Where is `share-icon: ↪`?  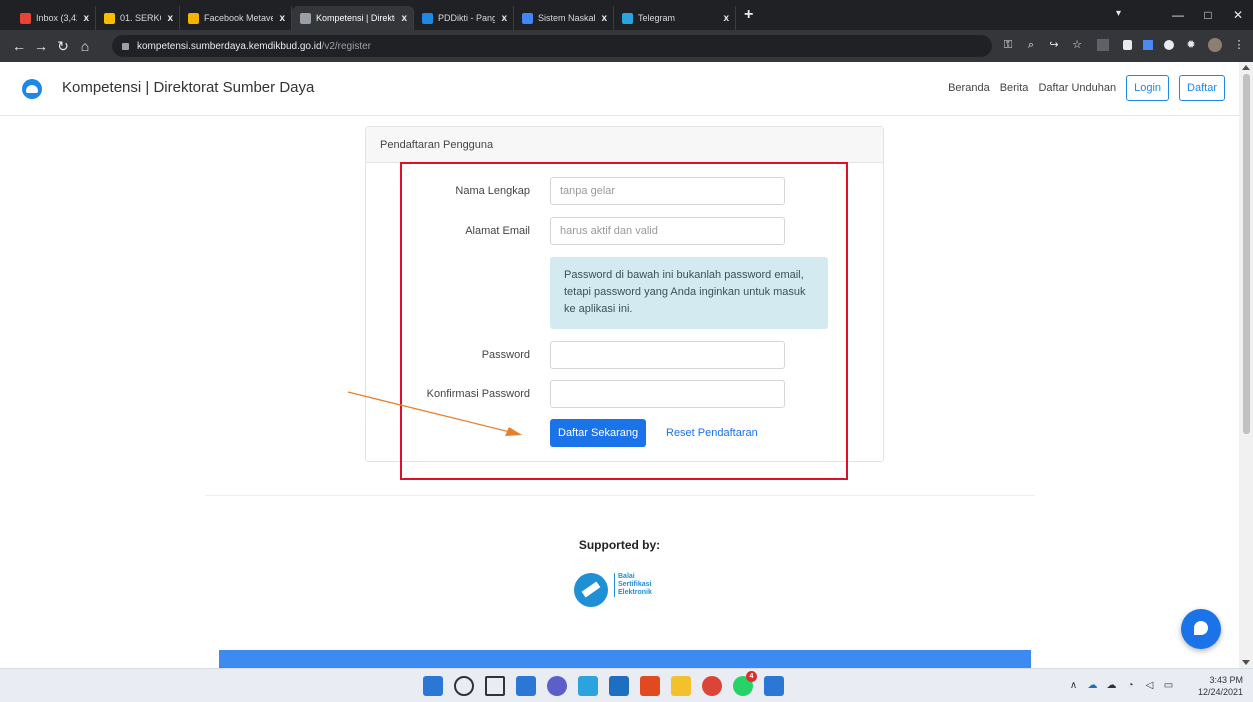
share-icon: ↪ is located at coordinates (1054, 45).